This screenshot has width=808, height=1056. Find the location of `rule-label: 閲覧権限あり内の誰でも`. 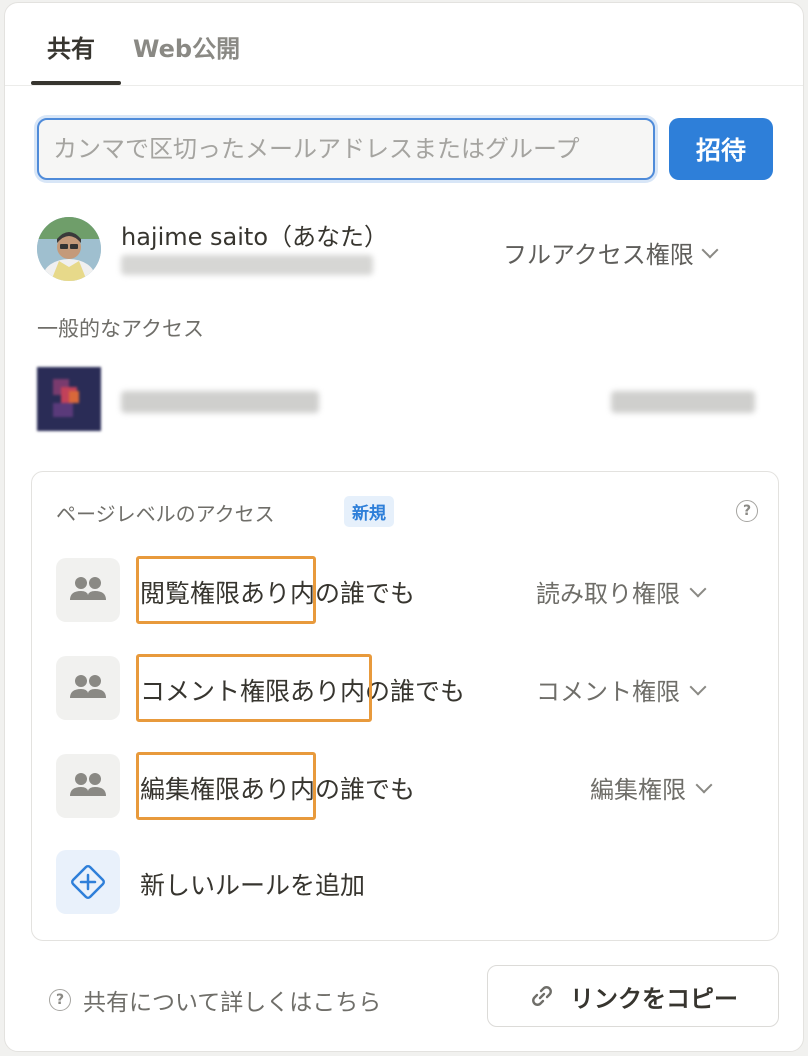

rule-label: 閲覧権限あり内の誰でも is located at coordinates (277, 592).